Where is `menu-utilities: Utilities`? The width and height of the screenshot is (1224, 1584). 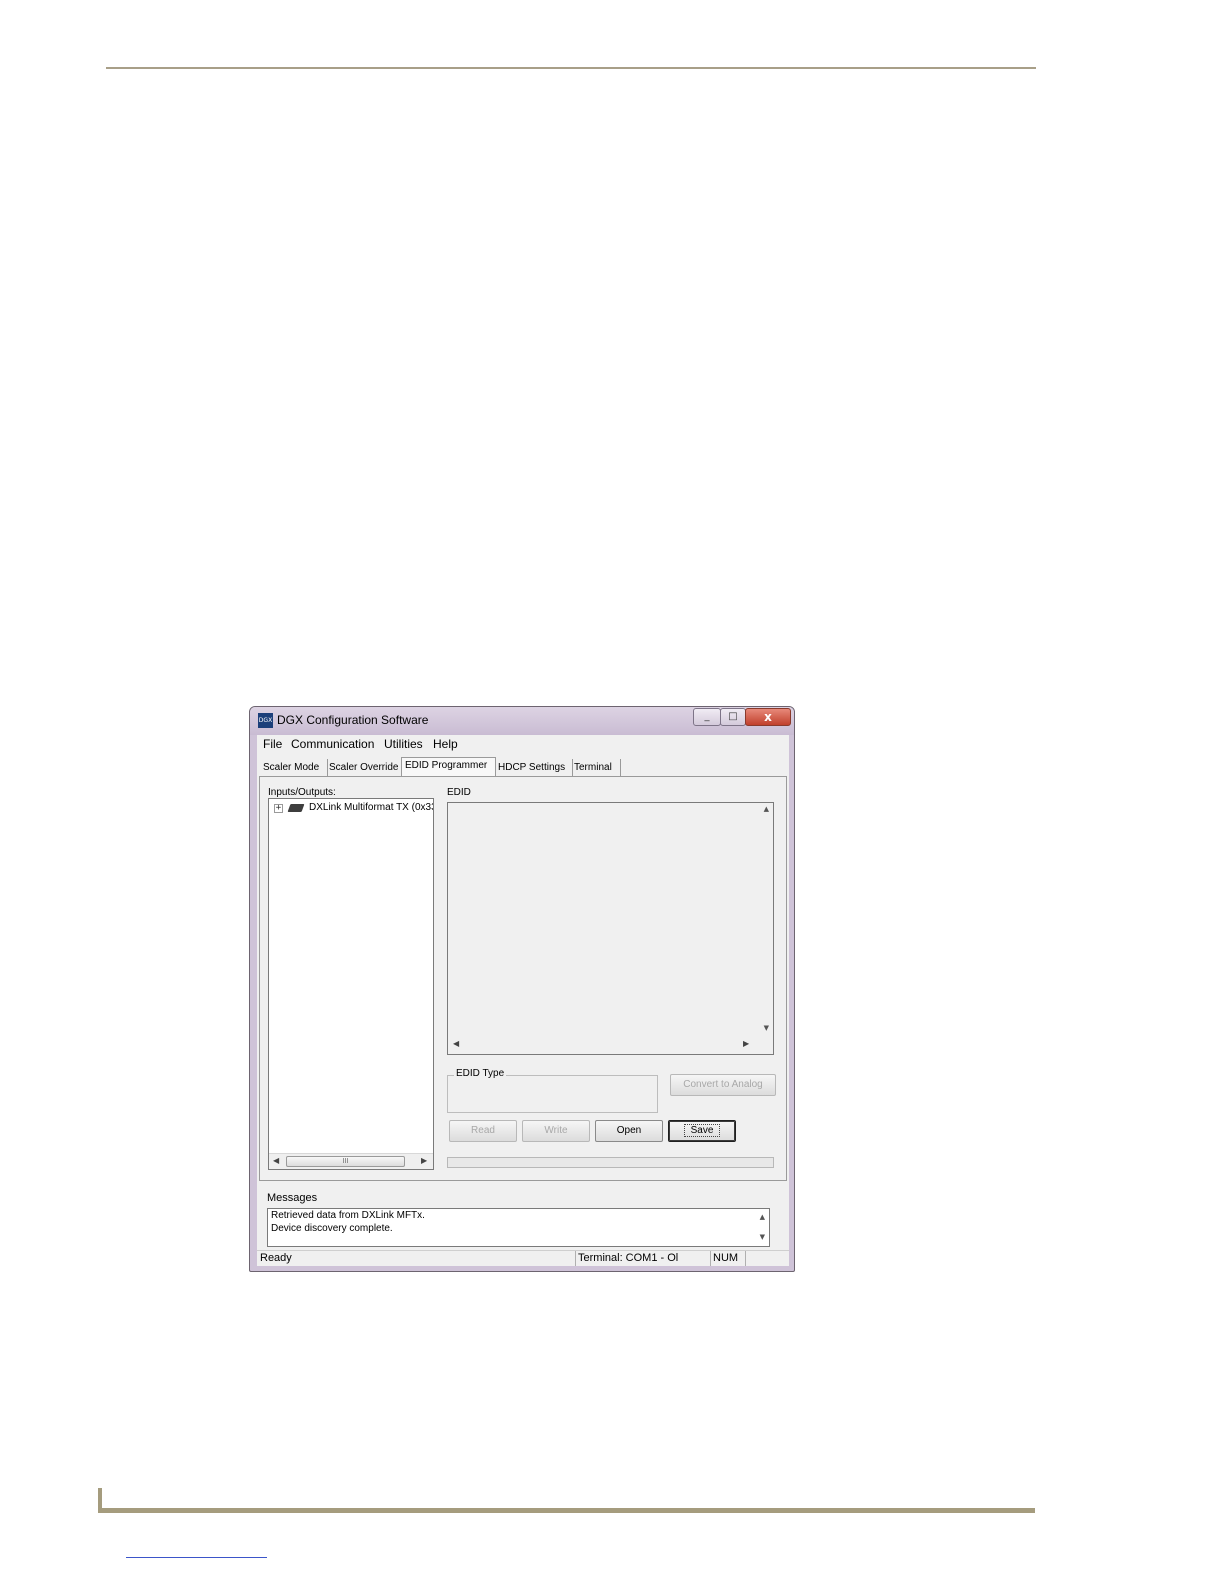
menu-utilities: Utilities is located at coordinates (403, 744).